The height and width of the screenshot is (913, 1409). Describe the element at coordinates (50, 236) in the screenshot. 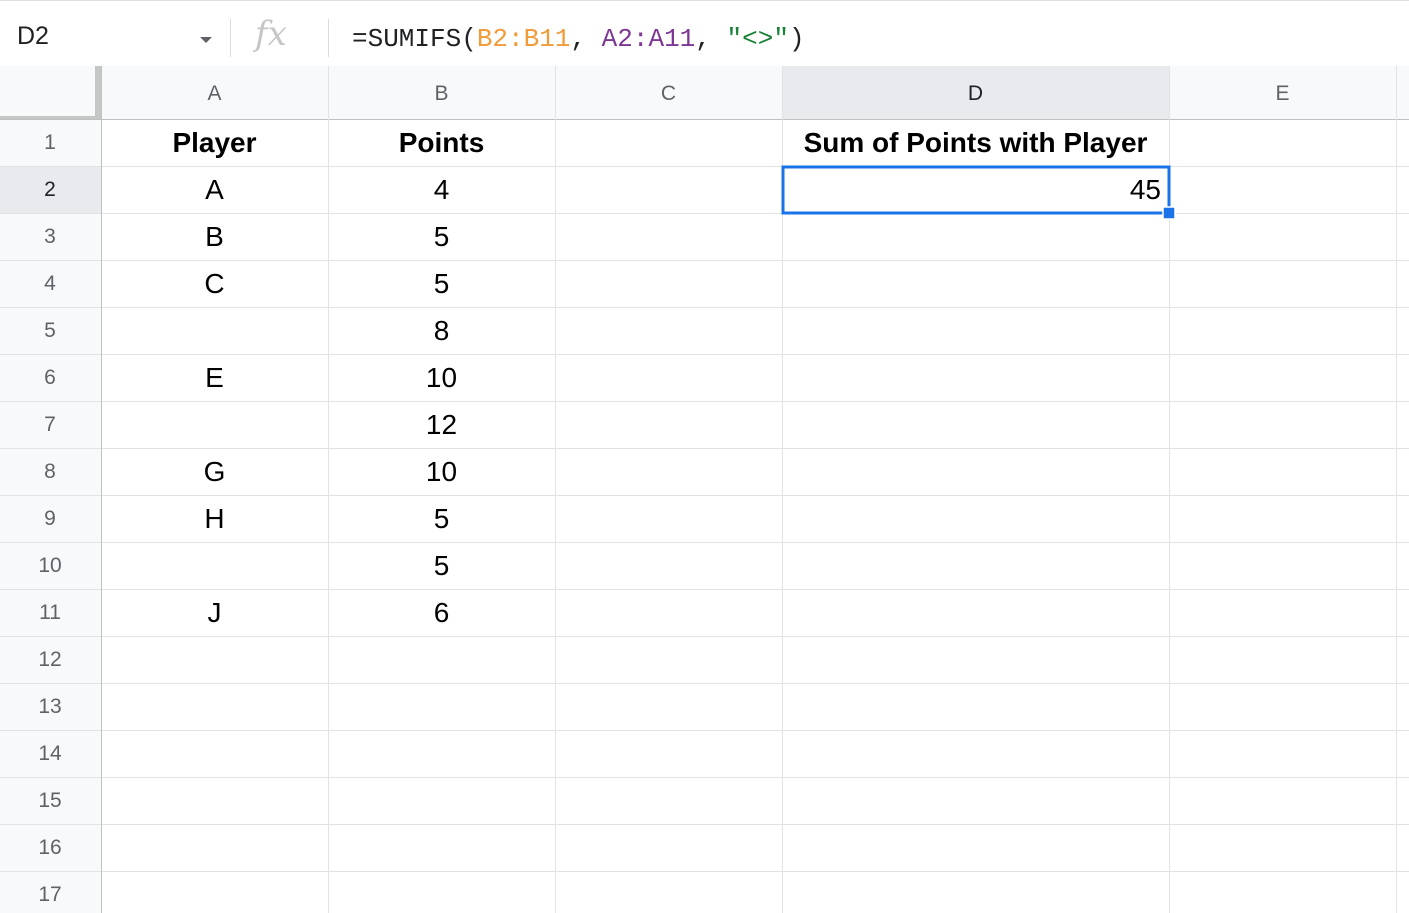

I see `row-header-3: 3` at that location.